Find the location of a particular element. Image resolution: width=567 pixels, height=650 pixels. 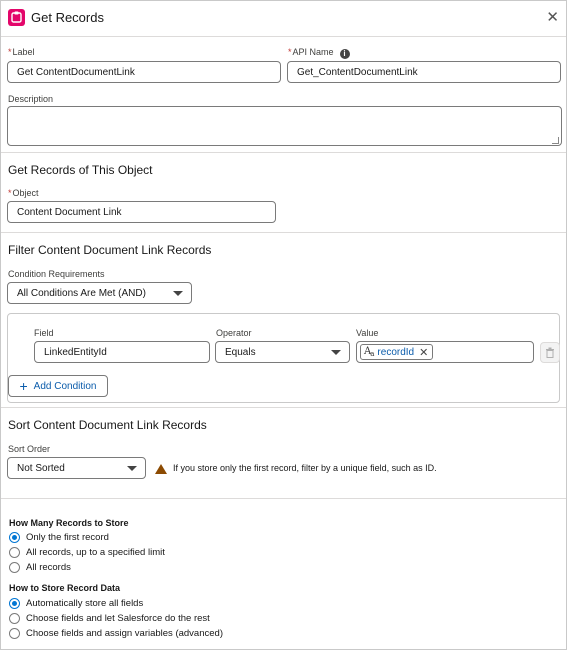

resource-pill-label: recordId is located at coordinates (396, 352).